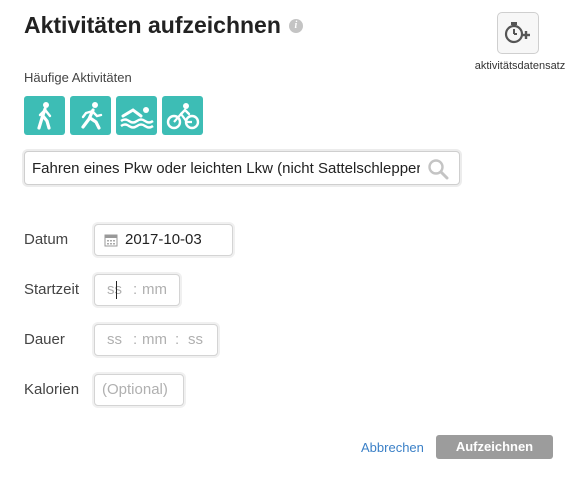 The width and height of the screenshot is (575, 484). I want to click on record-button: Aufzeichnen, so click(494, 447).